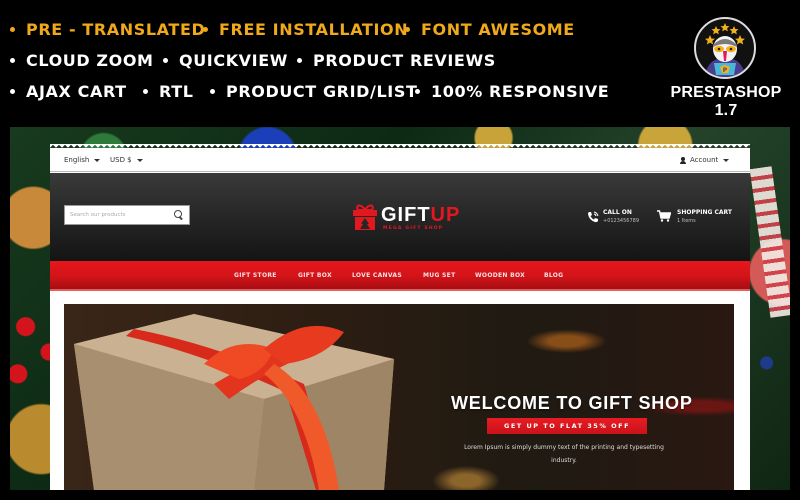  What do you see at coordinates (705, 160) in the screenshot?
I see `account-menu: Account` at bounding box center [705, 160].